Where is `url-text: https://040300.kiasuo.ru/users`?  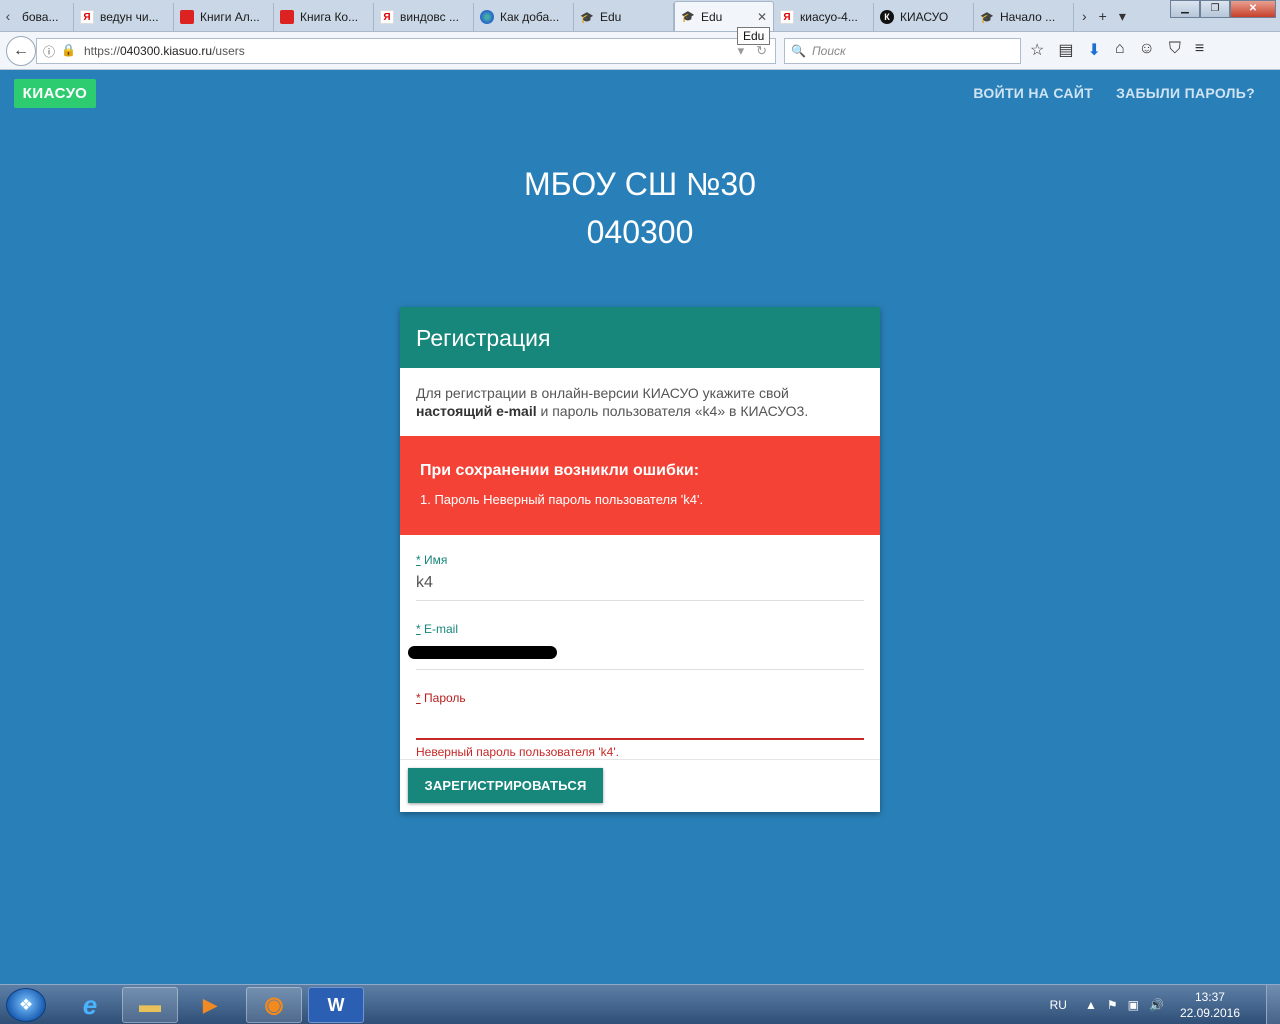 url-text: https://040300.kiasuo.ru/users is located at coordinates (411, 51).